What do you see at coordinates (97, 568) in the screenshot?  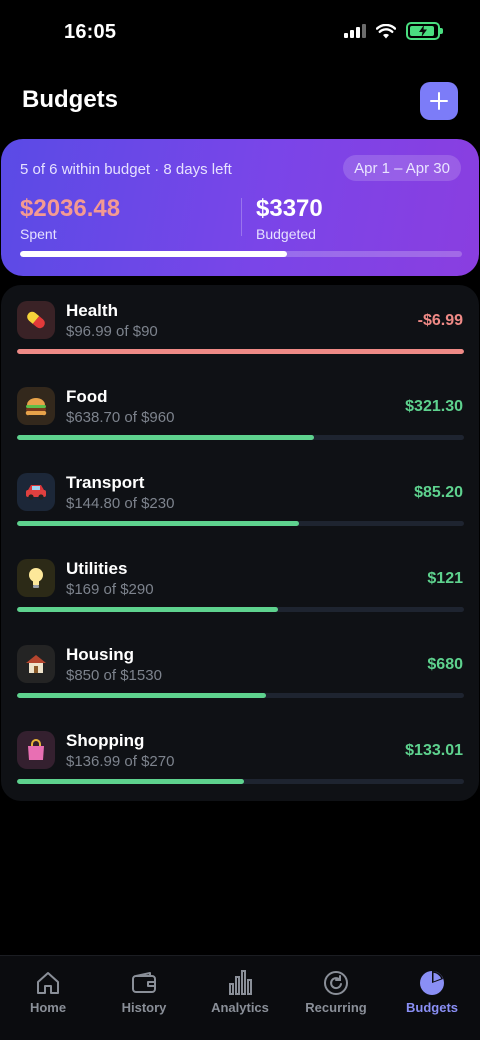 I see `budget-name: Utilities` at bounding box center [97, 568].